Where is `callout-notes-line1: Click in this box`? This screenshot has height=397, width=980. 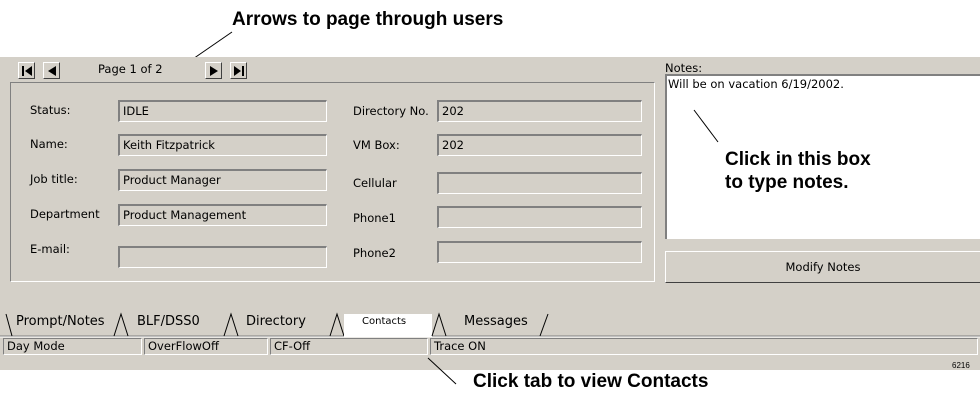 callout-notes-line1: Click in this box is located at coordinates (798, 159).